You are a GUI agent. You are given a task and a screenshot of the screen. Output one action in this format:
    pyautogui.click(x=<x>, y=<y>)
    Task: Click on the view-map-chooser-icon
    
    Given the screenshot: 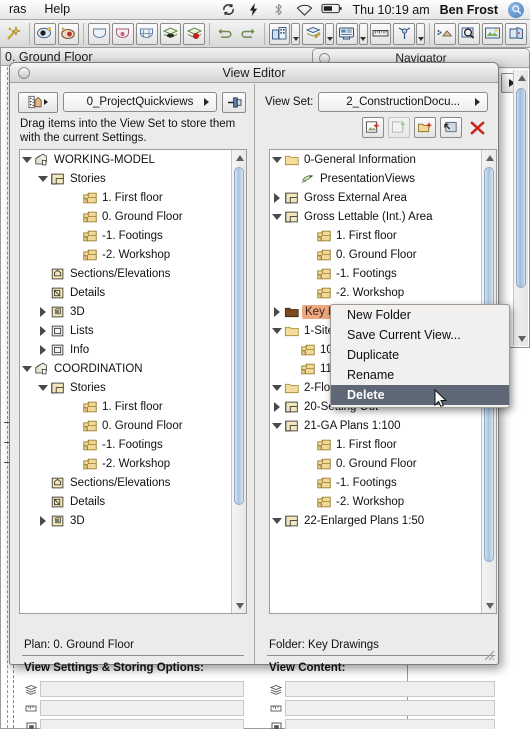 What is the action you would take?
    pyautogui.click(x=38, y=102)
    